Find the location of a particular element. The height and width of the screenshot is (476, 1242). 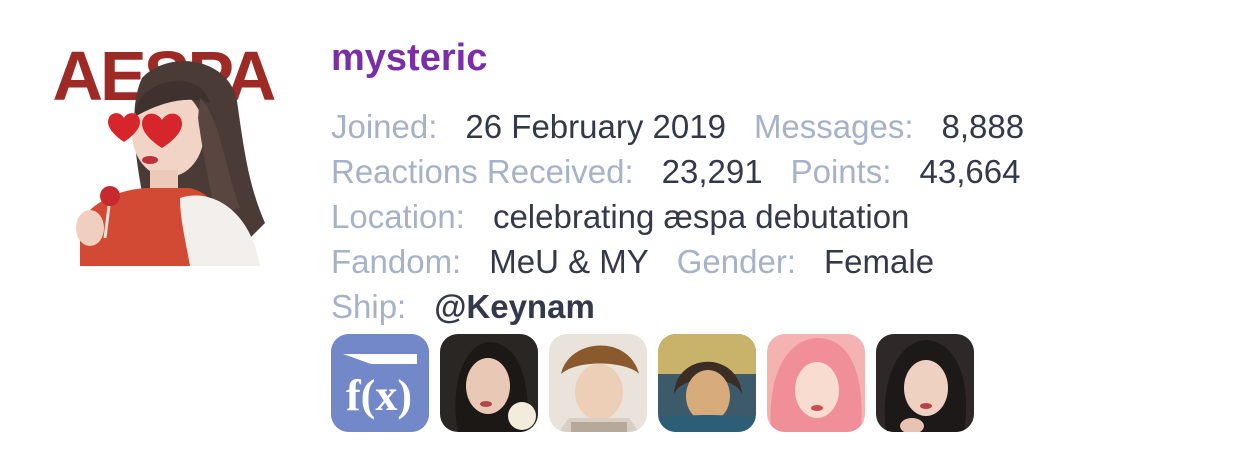

username-link: mysteric is located at coordinates (776, 58).